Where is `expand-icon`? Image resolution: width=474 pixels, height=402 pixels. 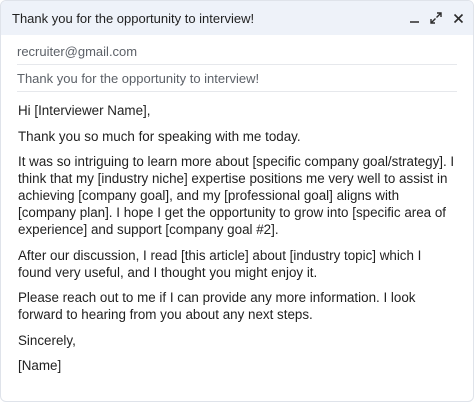
expand-icon is located at coordinates (436, 18).